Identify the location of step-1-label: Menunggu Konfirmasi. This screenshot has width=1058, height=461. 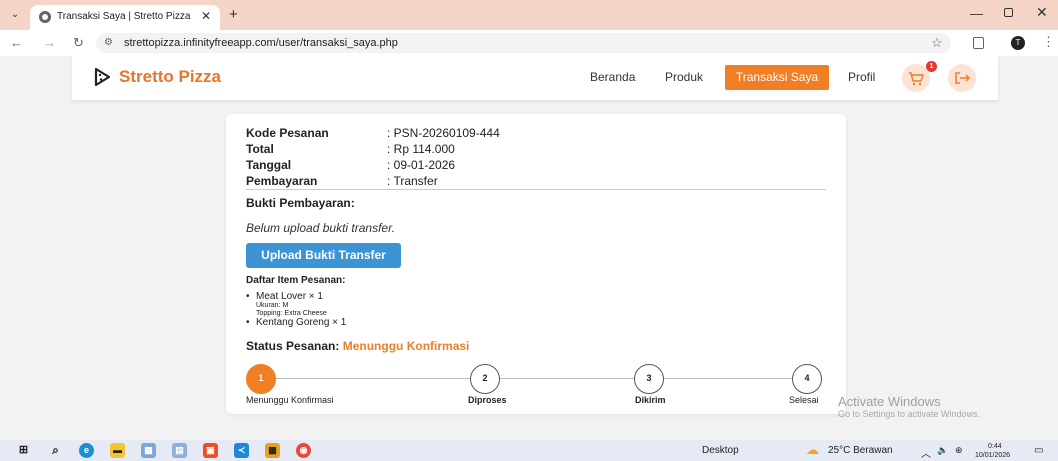
(290, 400).